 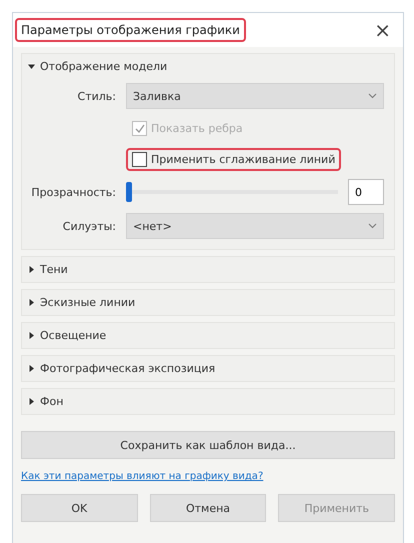 I want to click on number-field: 0, so click(x=366, y=192).